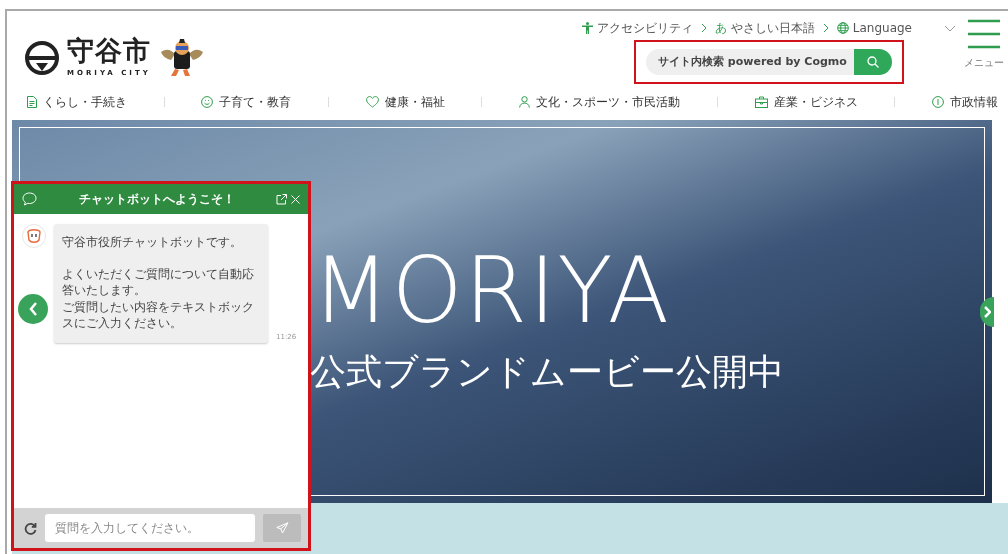 Image resolution: width=1008 pixels, height=554 pixels. I want to click on nav-link: 市政情報, so click(964, 102).